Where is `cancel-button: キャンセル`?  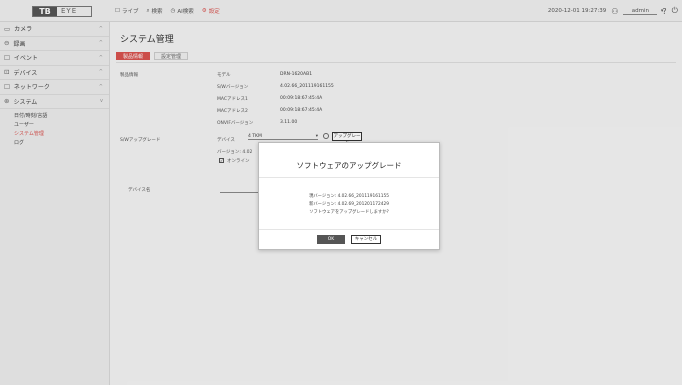 cancel-button: キャンセル is located at coordinates (366, 239).